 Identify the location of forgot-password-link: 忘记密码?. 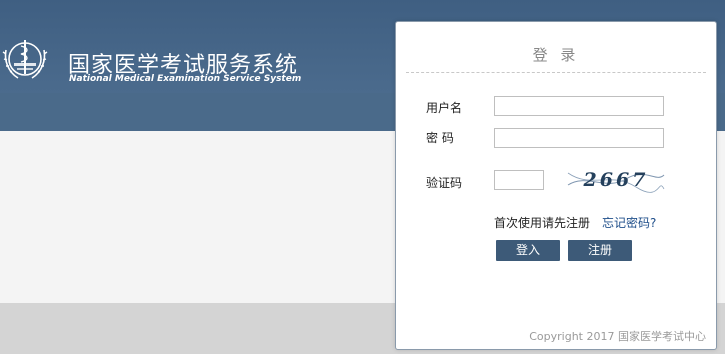
(629, 222).